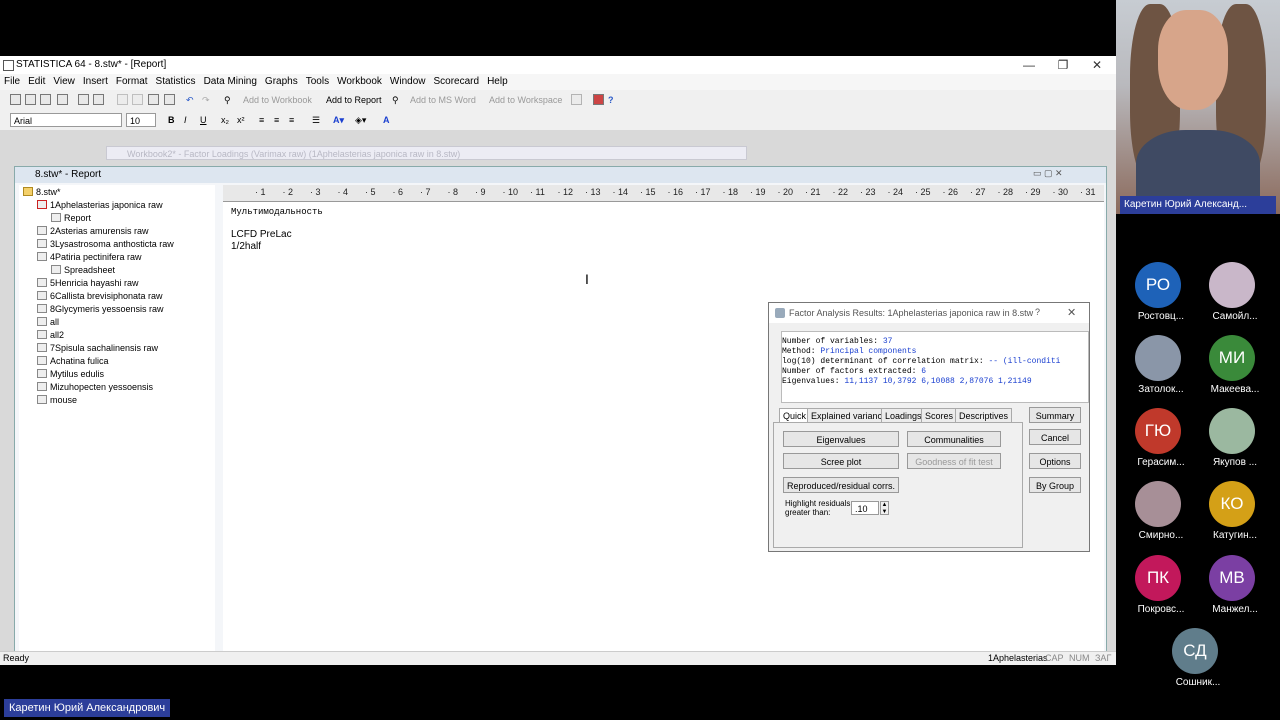 The height and width of the screenshot is (720, 1280). I want to click on tab-explained-variance: Explained variance, so click(849, 415).